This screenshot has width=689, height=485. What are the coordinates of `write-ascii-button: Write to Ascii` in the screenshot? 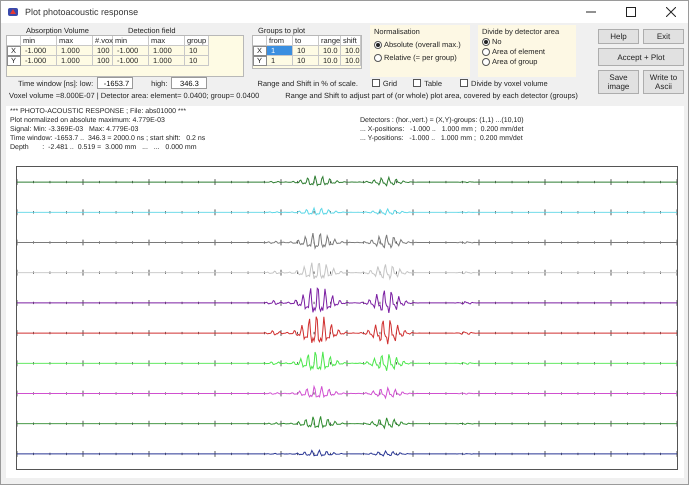 It's located at (663, 82).